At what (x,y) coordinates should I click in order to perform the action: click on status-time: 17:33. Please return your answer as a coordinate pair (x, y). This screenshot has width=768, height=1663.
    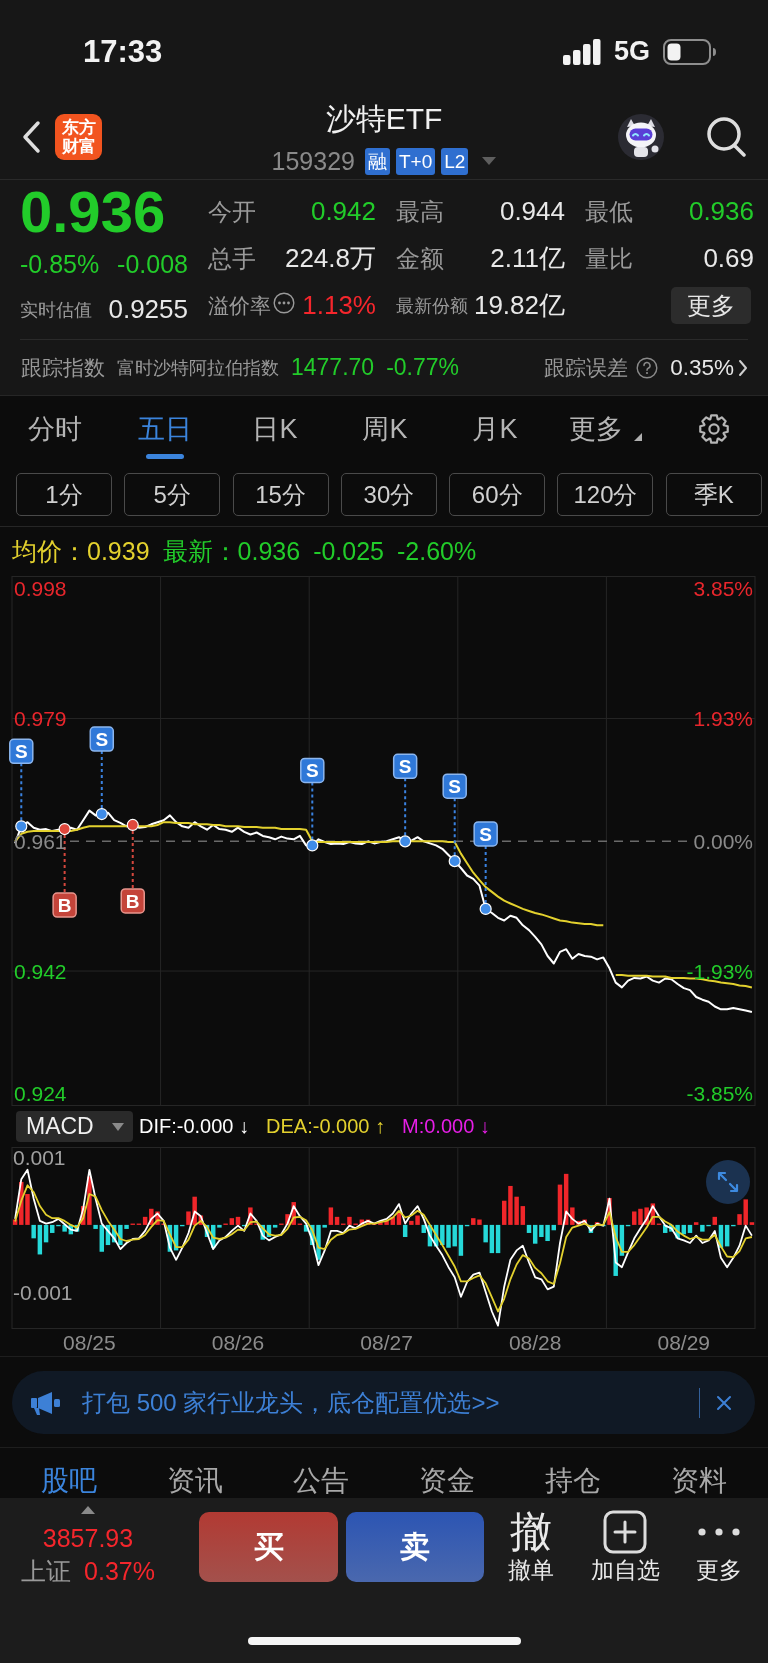
    Looking at the image, I should click on (123, 51).